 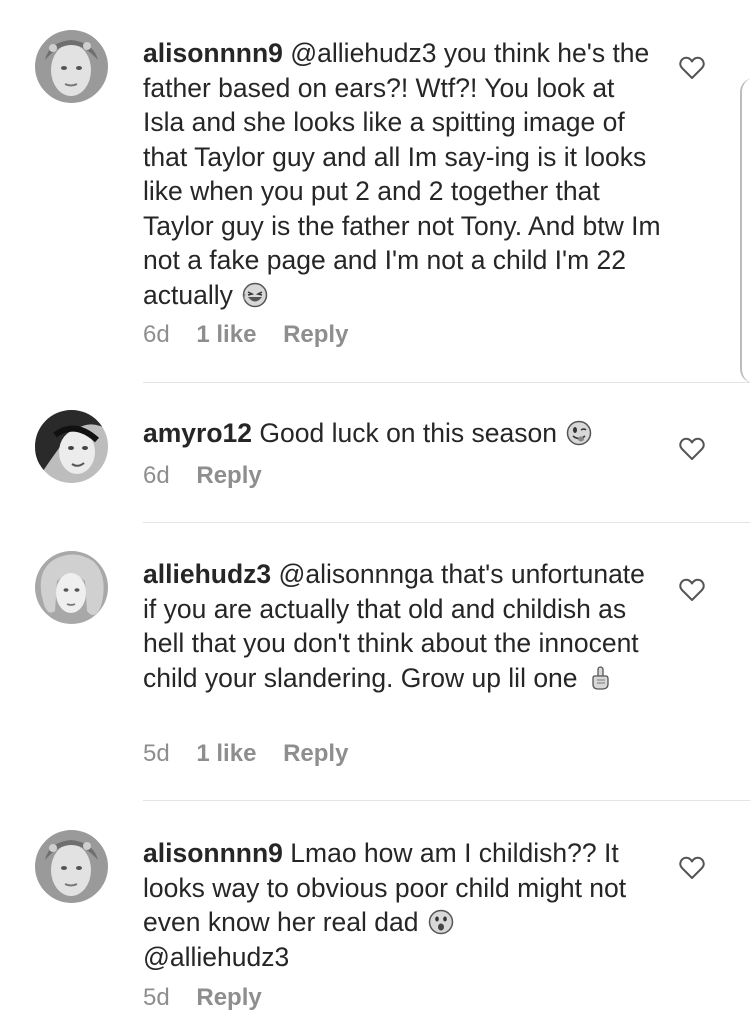 I want to click on comment-meta: 6d 1 like Reply, so click(x=245, y=335).